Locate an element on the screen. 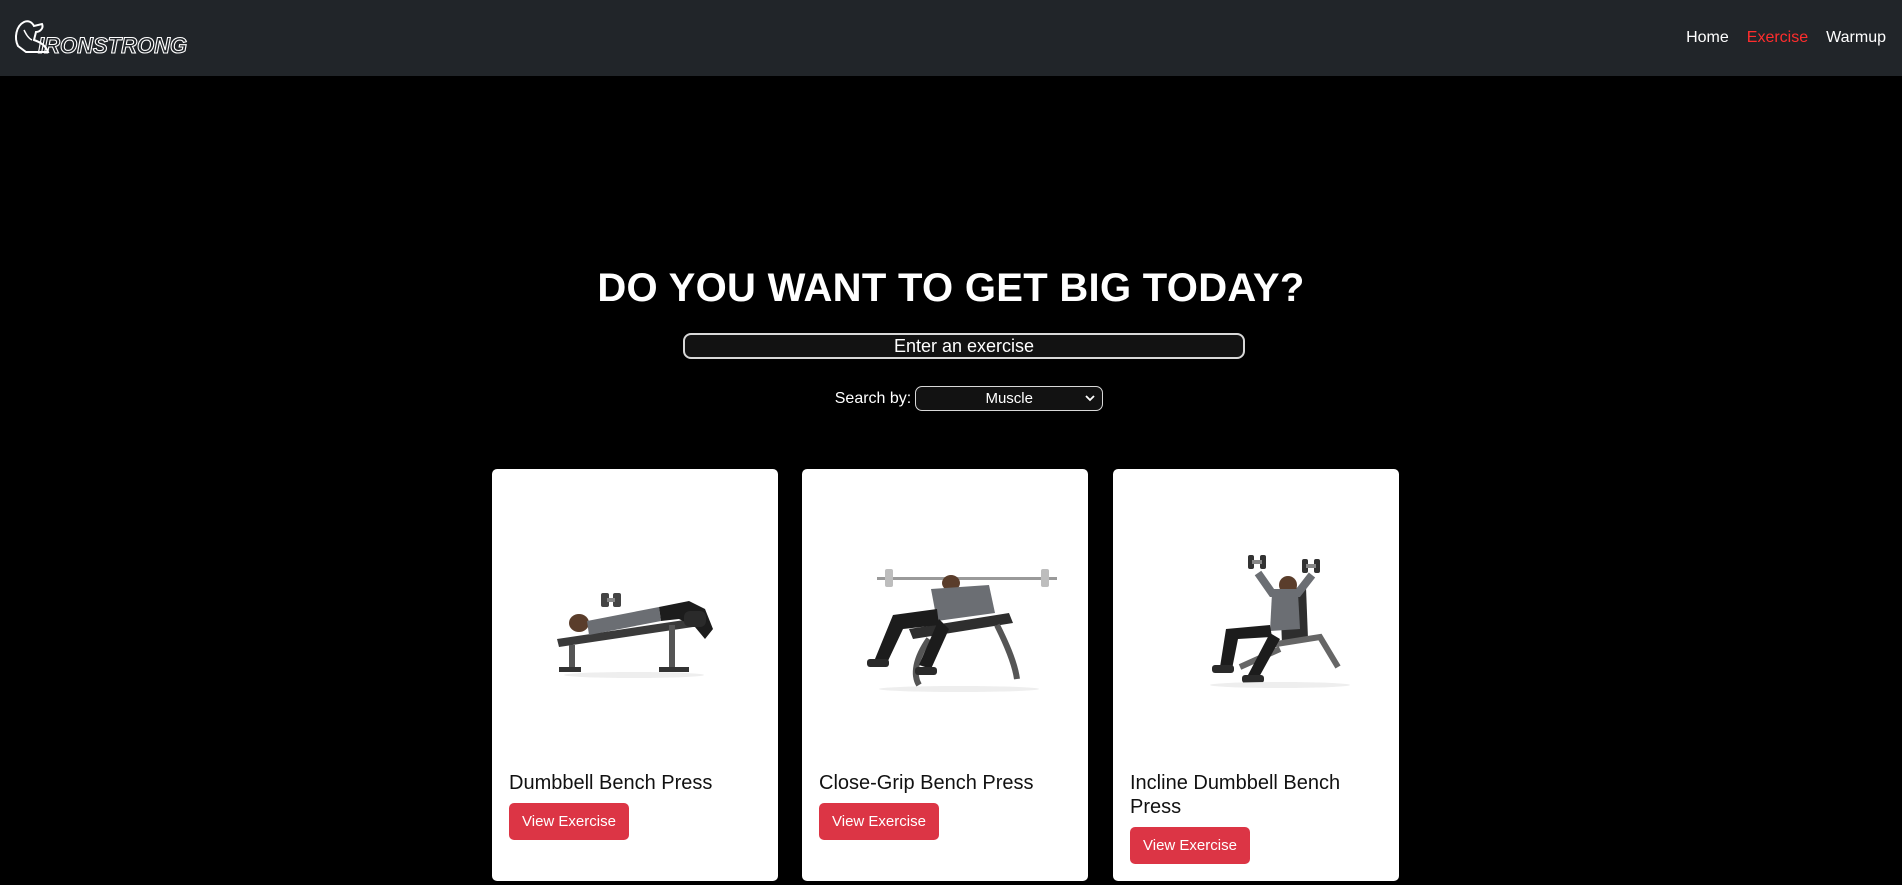 This screenshot has width=1902, height=885. exercise-card-title: Incline Dumbbell Bench Press is located at coordinates (1235, 795).